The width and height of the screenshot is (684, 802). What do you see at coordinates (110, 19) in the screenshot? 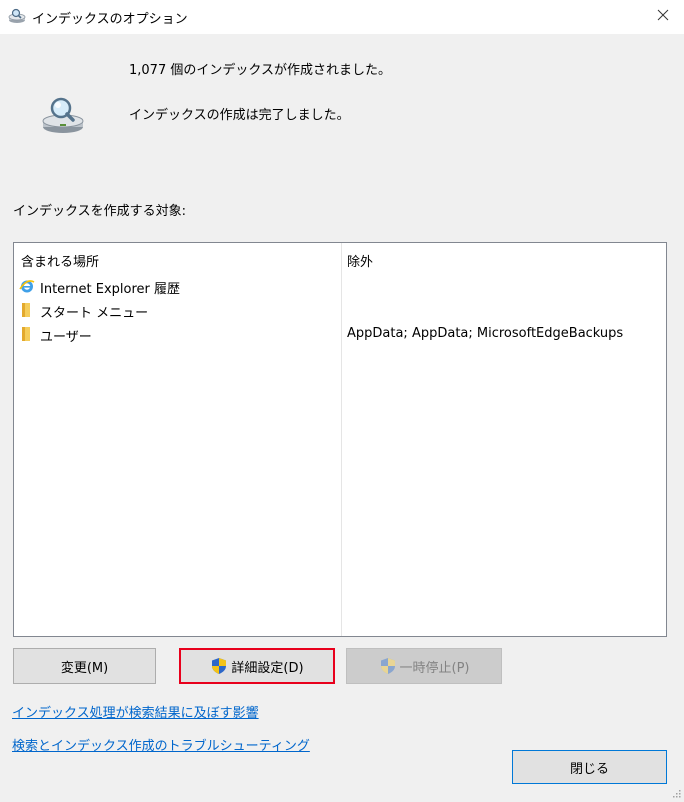
I see `window-title: インデックスのオプション` at bounding box center [110, 19].